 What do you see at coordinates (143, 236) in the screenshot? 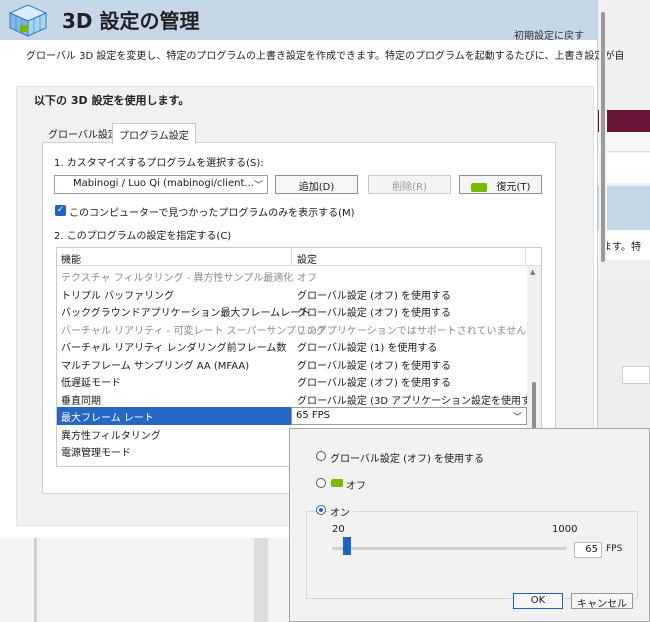
I see `program-settings-label: 2. このプログラムの設定を指定する(C)` at bounding box center [143, 236].